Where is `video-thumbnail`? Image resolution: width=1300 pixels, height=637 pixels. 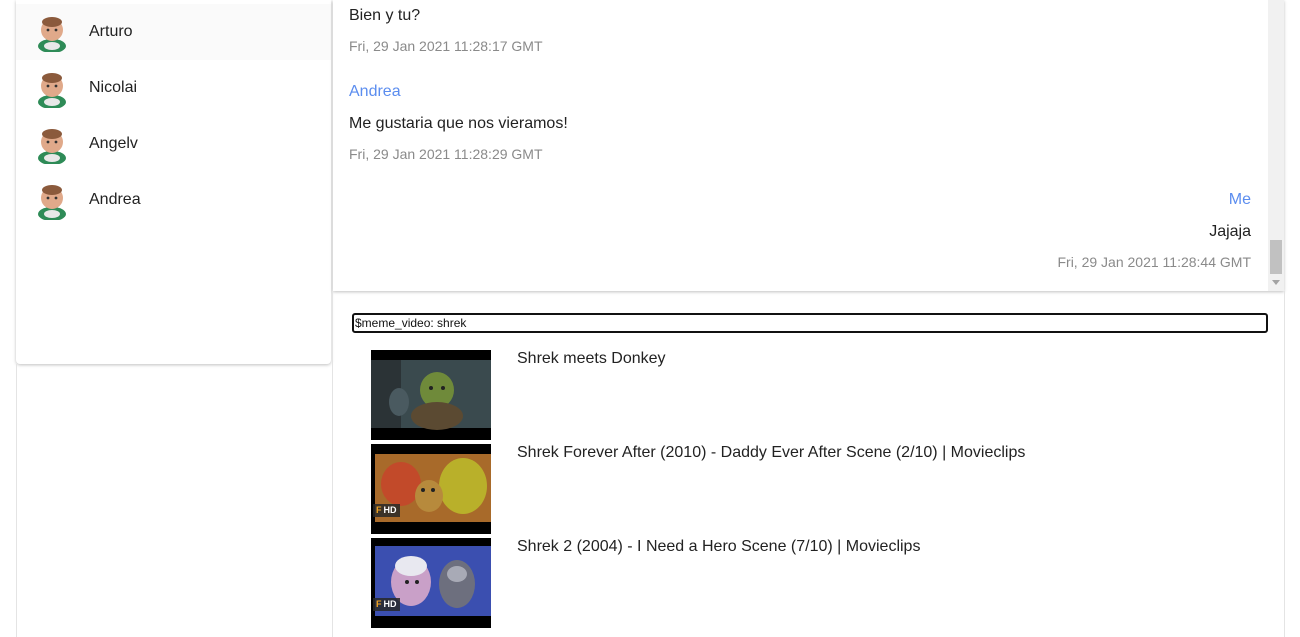 video-thumbnail is located at coordinates (431, 395).